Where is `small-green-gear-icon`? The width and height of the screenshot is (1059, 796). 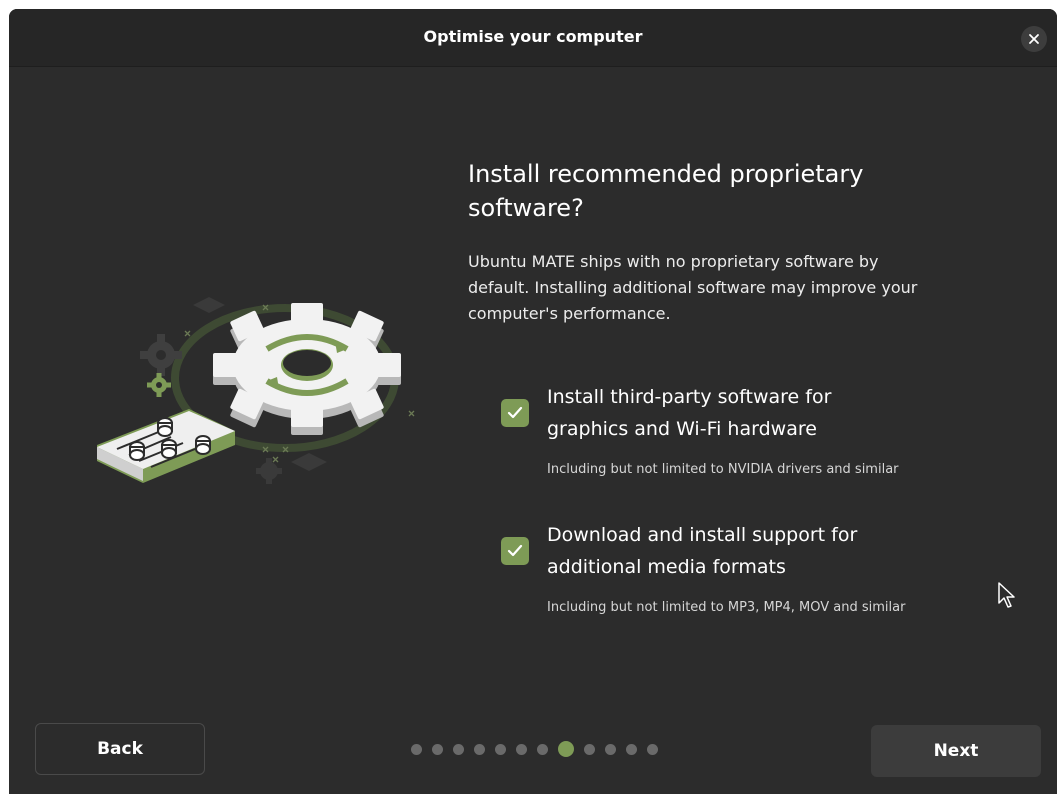
small-green-gear-icon is located at coordinates (159, 385).